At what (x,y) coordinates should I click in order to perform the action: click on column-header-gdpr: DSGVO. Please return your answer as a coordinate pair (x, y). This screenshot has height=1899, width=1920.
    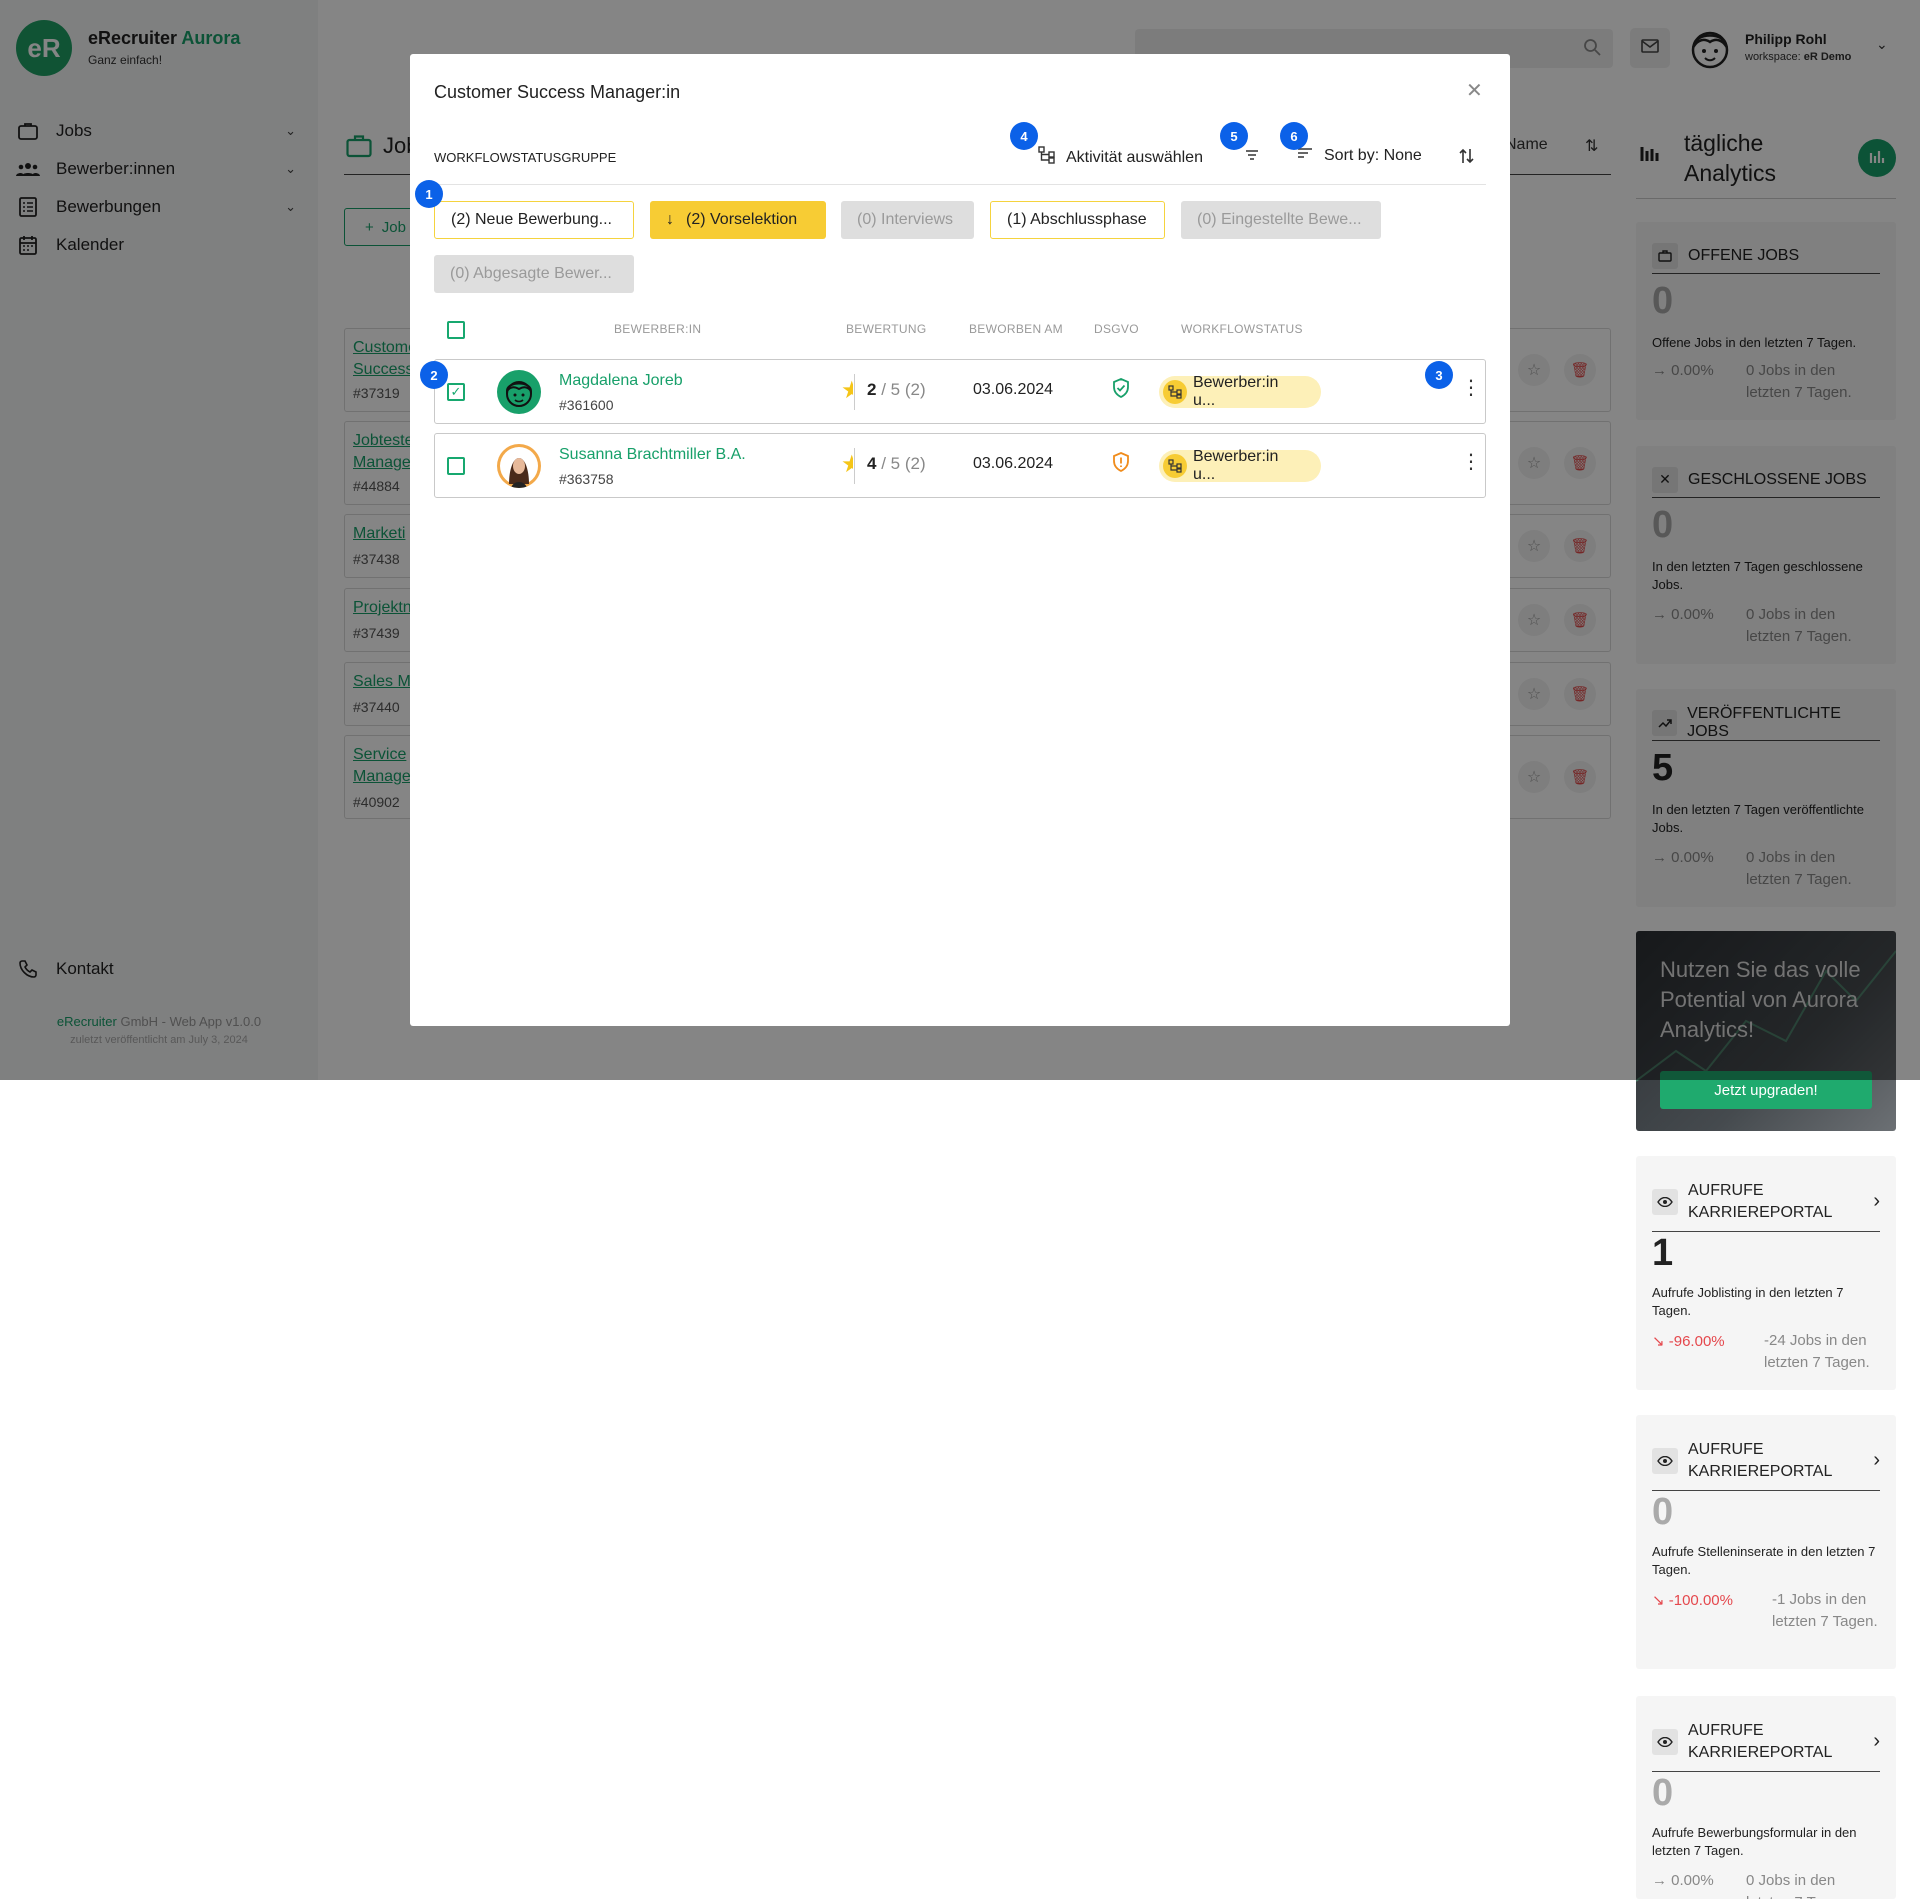
    Looking at the image, I should click on (1116, 329).